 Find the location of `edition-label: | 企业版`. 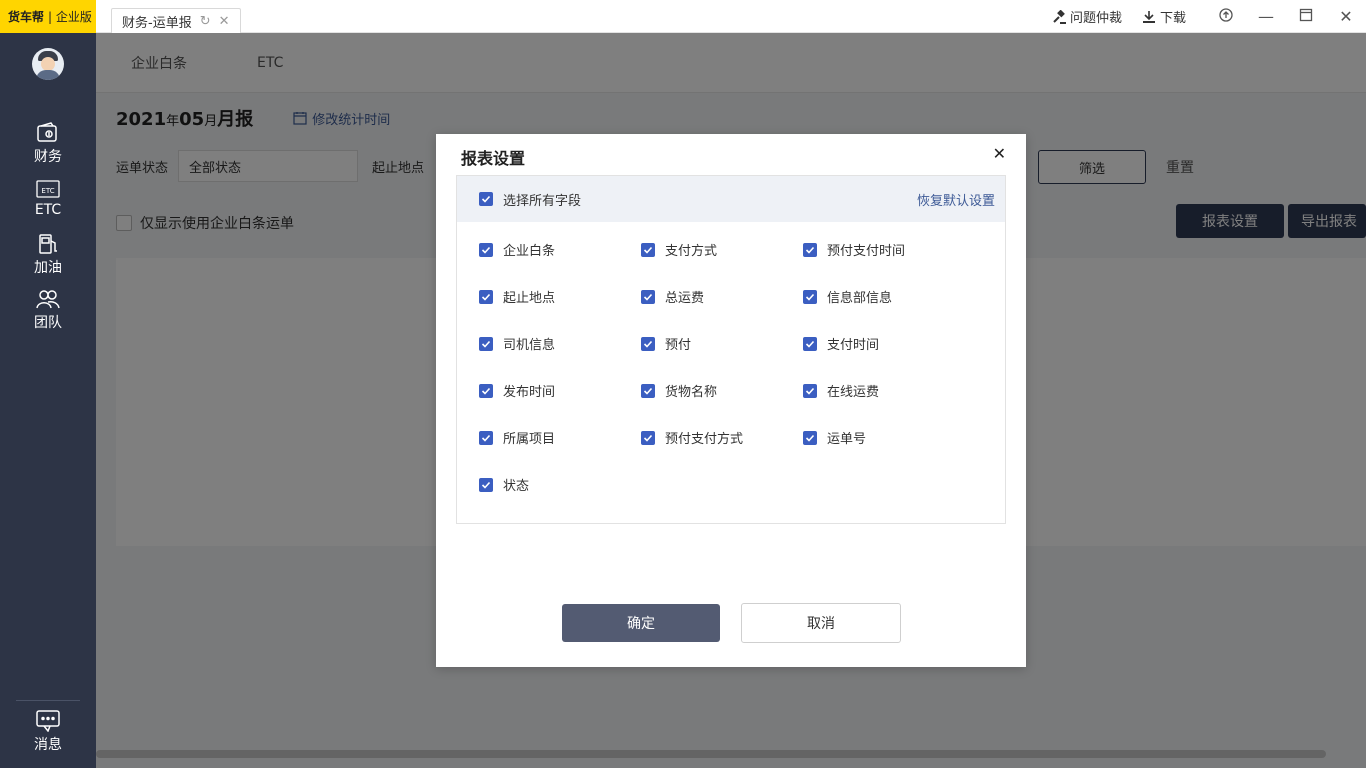

edition-label: | 企业版 is located at coordinates (70, 17).